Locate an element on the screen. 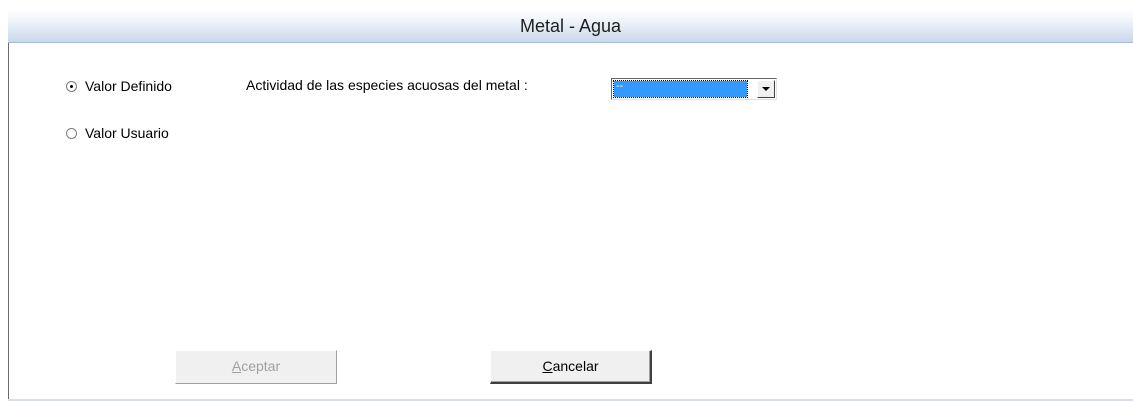 This screenshot has width=1133, height=401. cancelar-mnemonic: C is located at coordinates (547, 366).